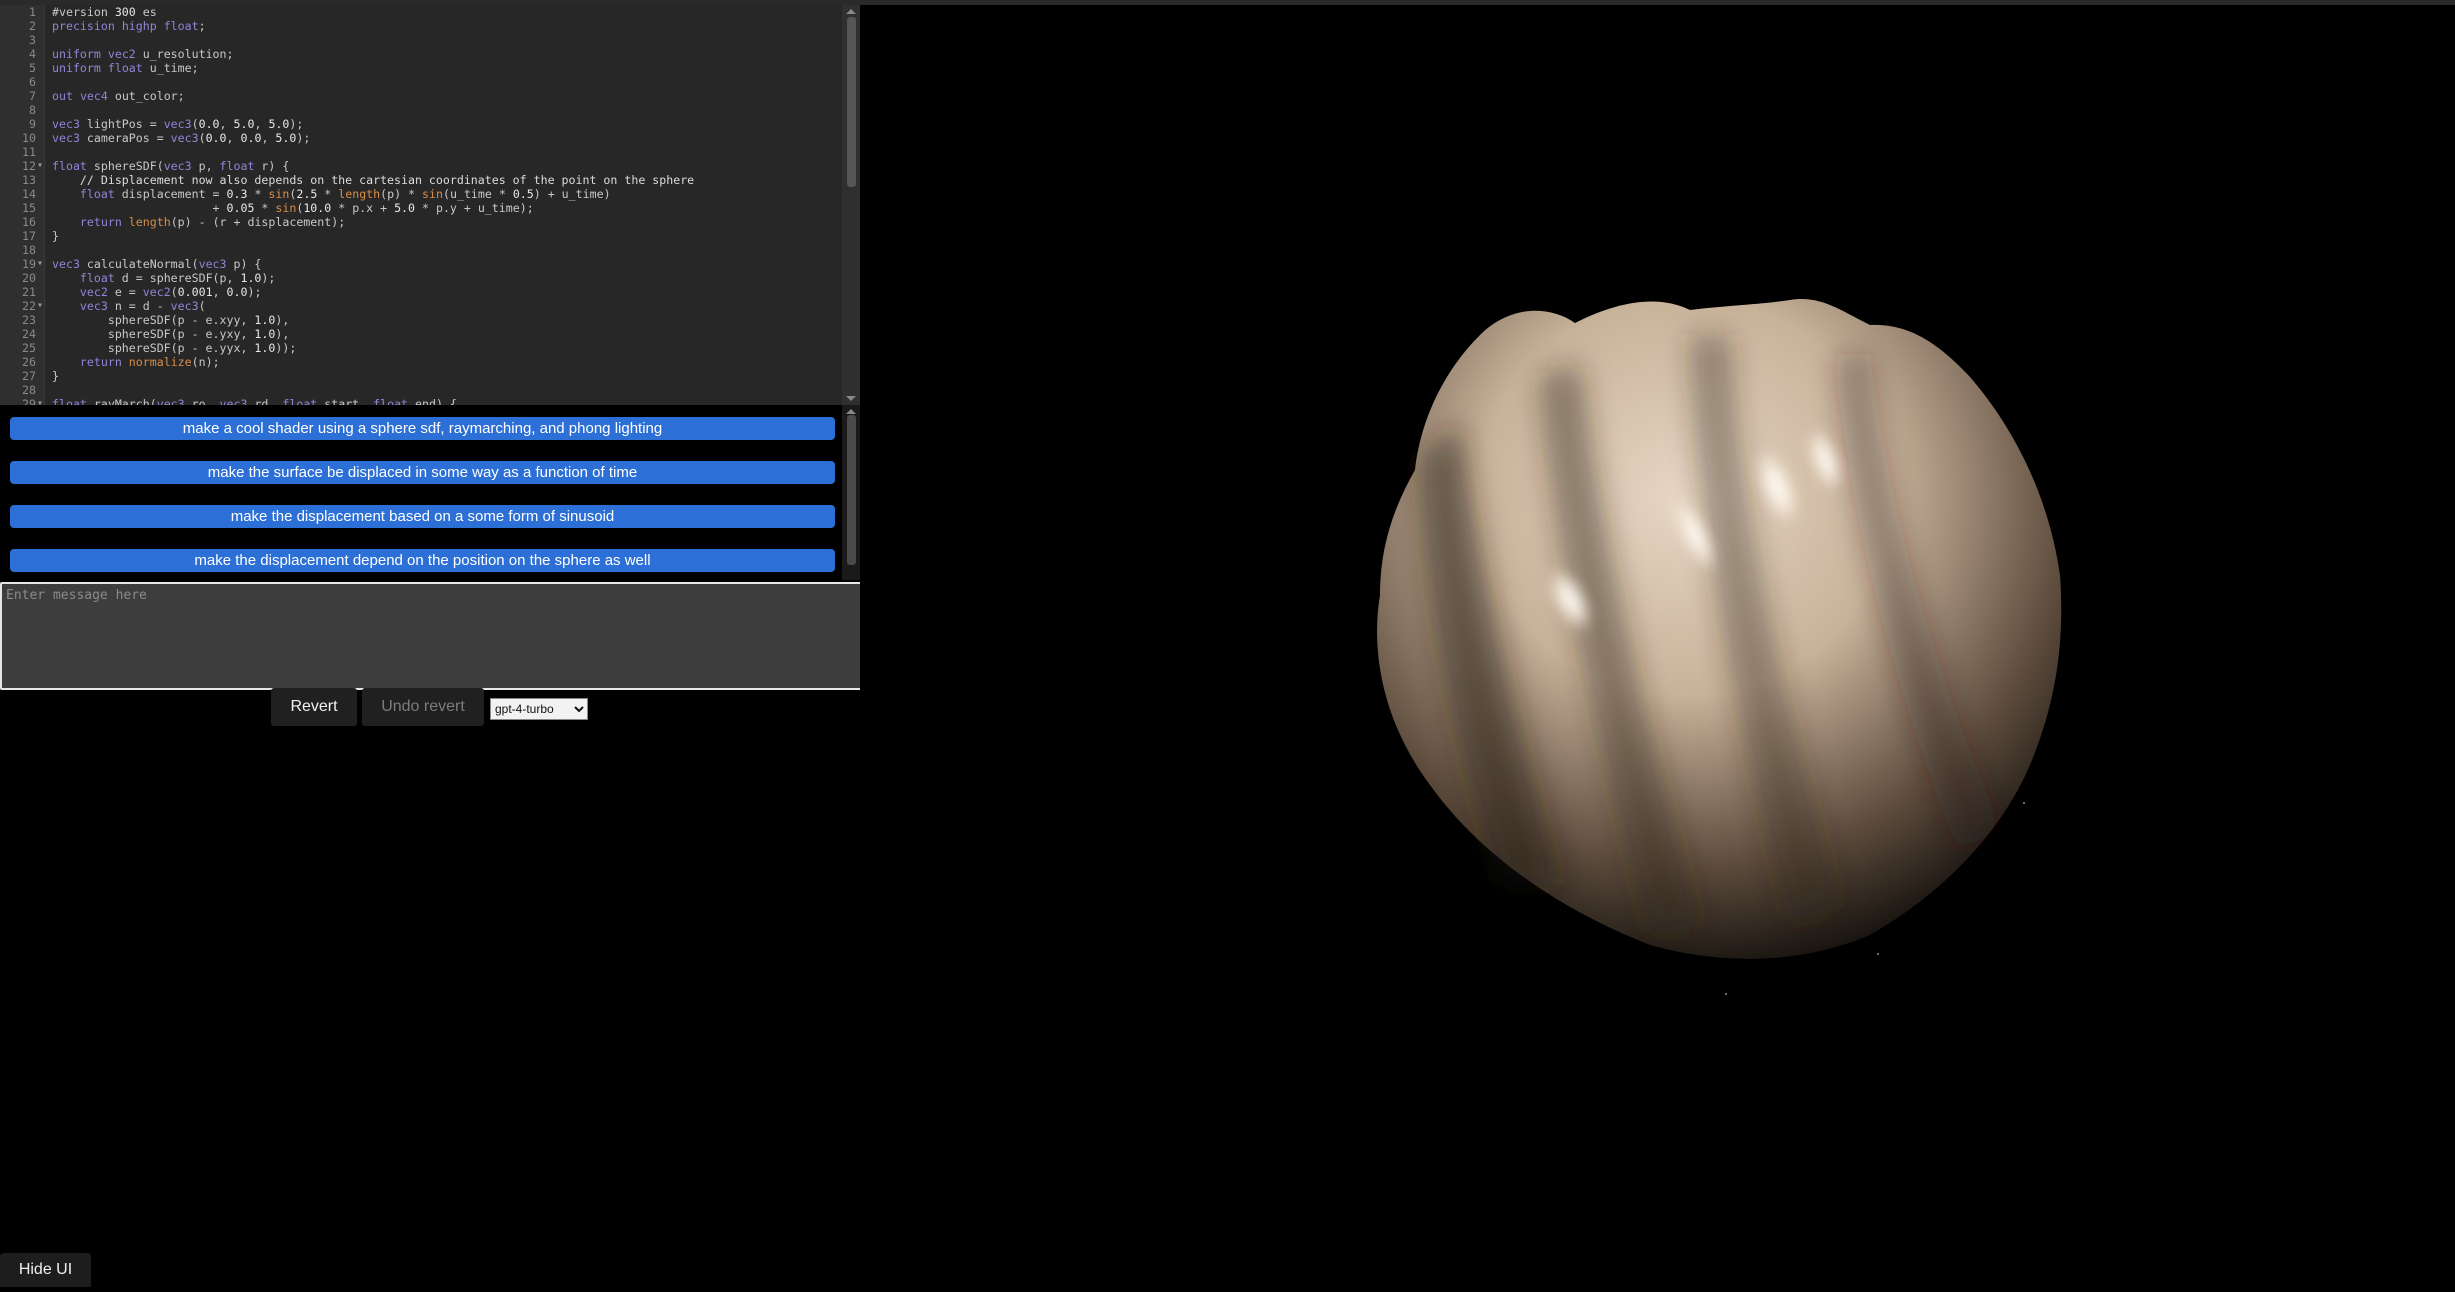 The height and width of the screenshot is (1292, 2455). I want to click on code-text: return normalize(n);, so click(136, 362).